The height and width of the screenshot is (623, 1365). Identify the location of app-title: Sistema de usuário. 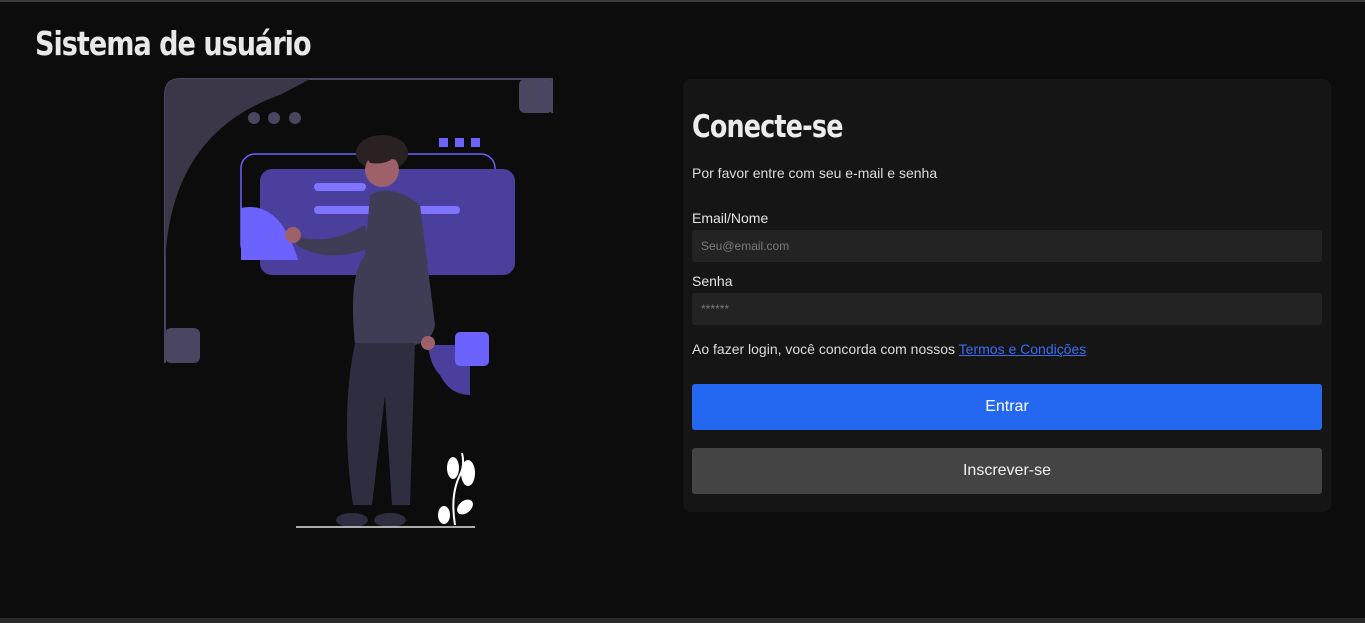
(173, 43).